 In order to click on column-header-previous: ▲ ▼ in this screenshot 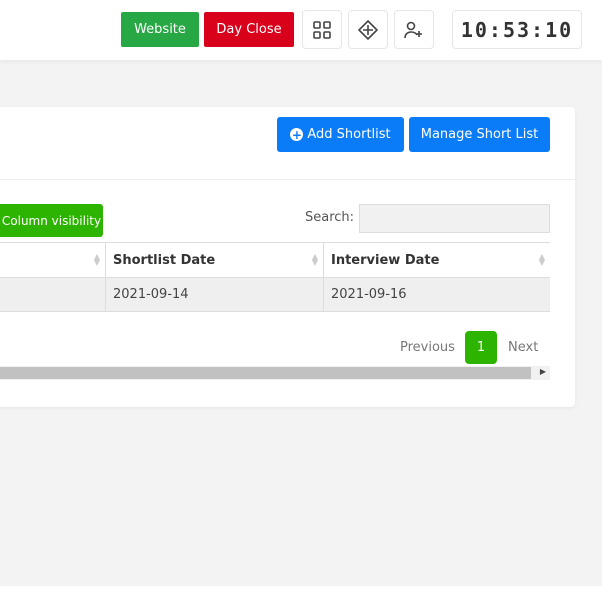, I will do `click(53, 260)`.